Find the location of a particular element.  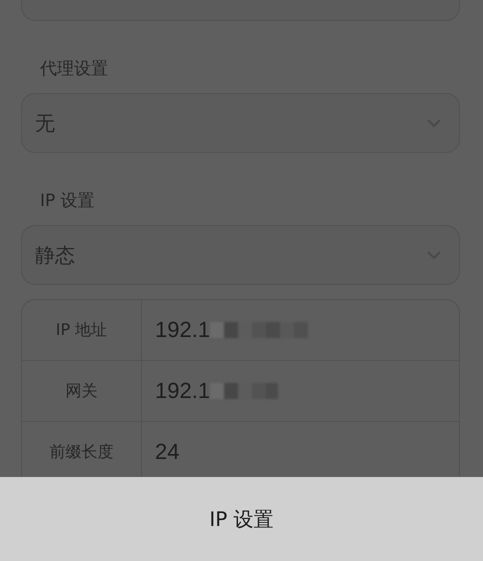

redaction-mask is located at coordinates (244, 391).